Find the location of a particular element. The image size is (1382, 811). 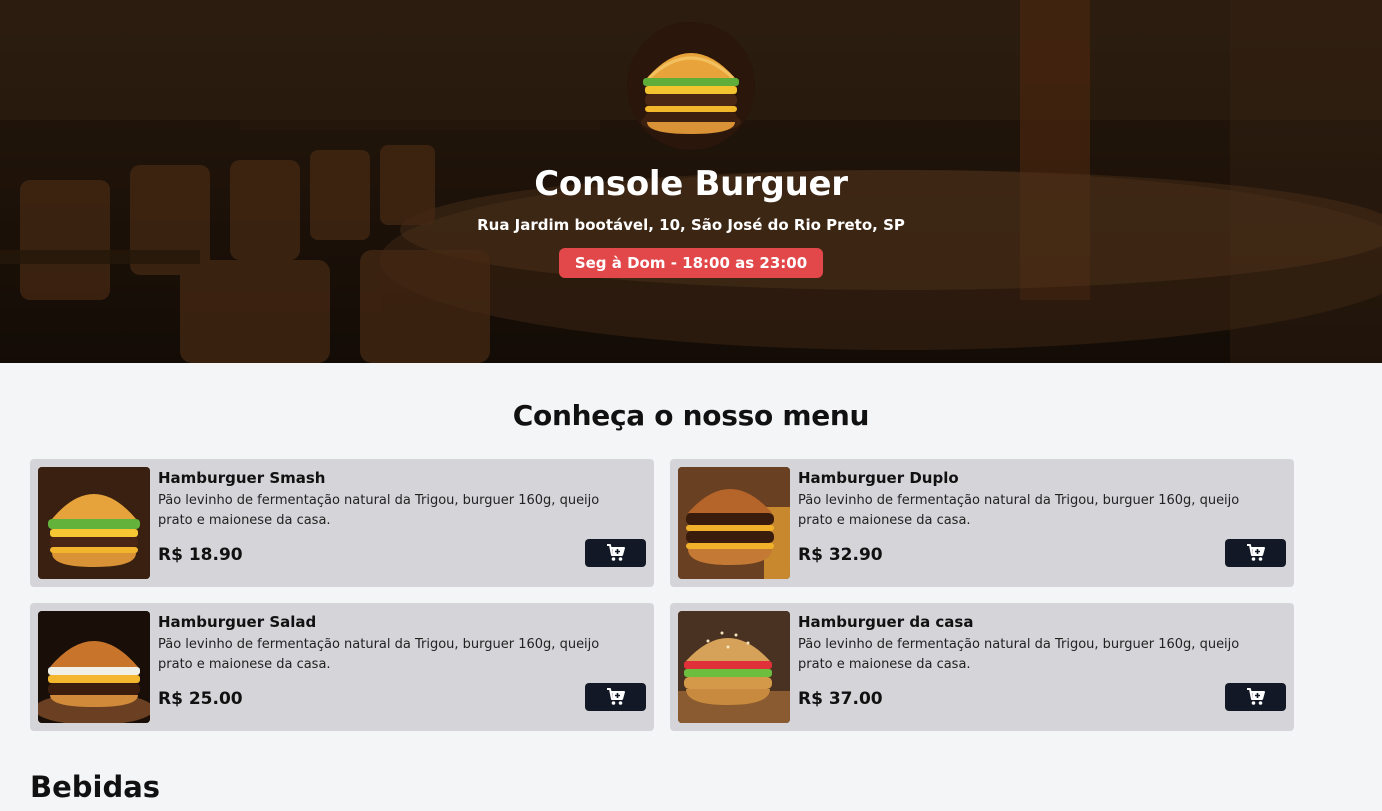

item-price: R$ 37.00 is located at coordinates (840, 699).